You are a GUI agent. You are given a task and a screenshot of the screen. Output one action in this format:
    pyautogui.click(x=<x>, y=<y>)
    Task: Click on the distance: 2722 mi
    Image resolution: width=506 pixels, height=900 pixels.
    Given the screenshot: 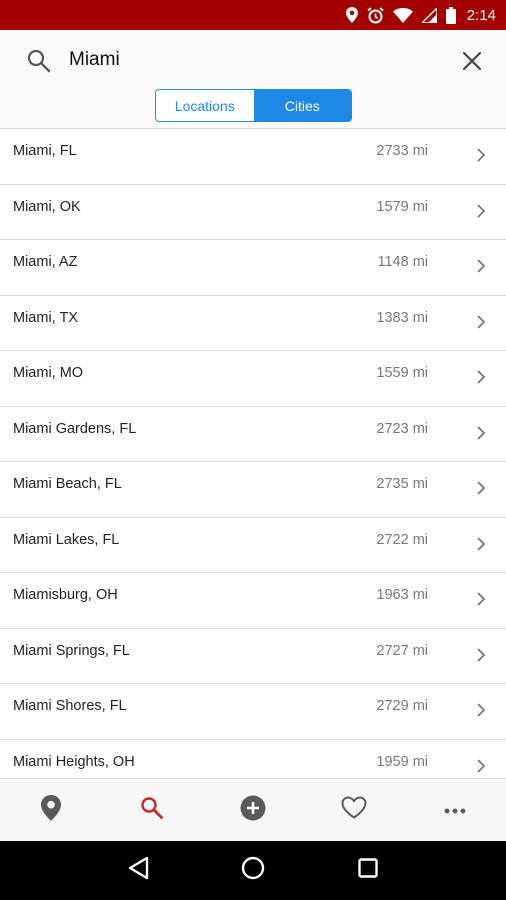 What is the action you would take?
    pyautogui.click(x=402, y=539)
    